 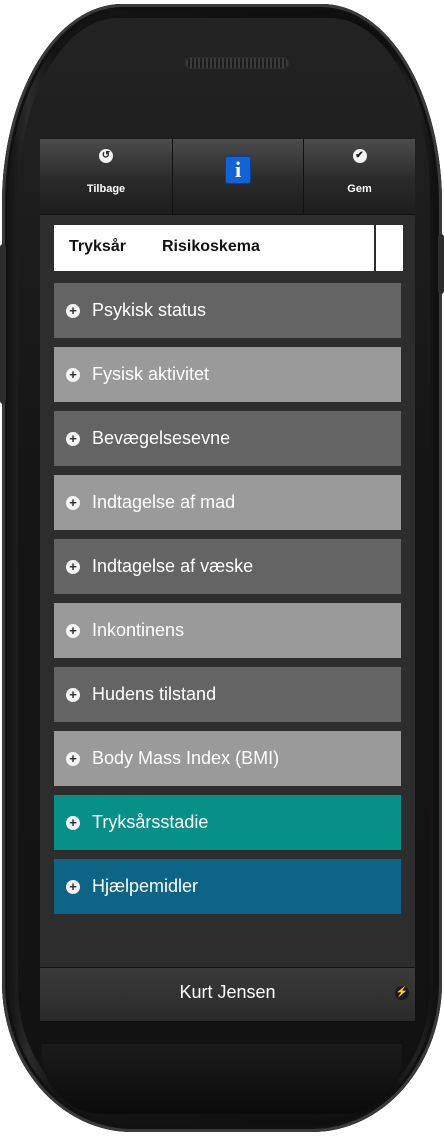 I want to click on section-item-bmi: + Body Mass Index (BMI), so click(x=227, y=758).